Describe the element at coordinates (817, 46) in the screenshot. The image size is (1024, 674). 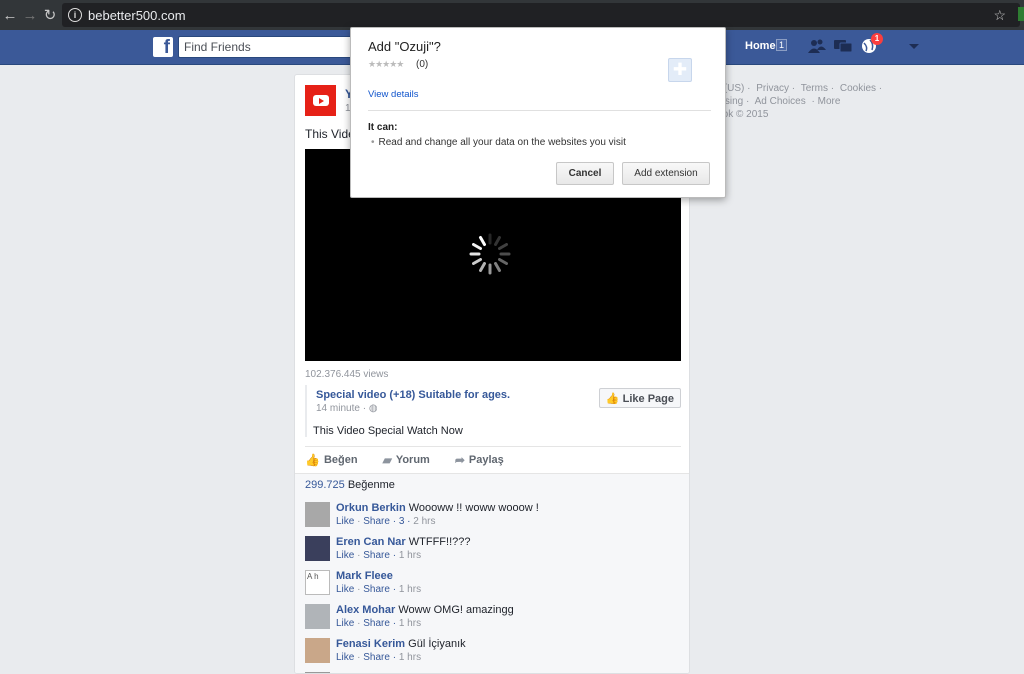
I see `friend-requests-icon` at that location.